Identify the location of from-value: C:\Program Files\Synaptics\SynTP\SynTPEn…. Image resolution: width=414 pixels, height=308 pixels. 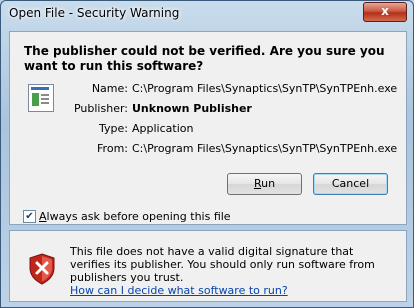
(265, 148).